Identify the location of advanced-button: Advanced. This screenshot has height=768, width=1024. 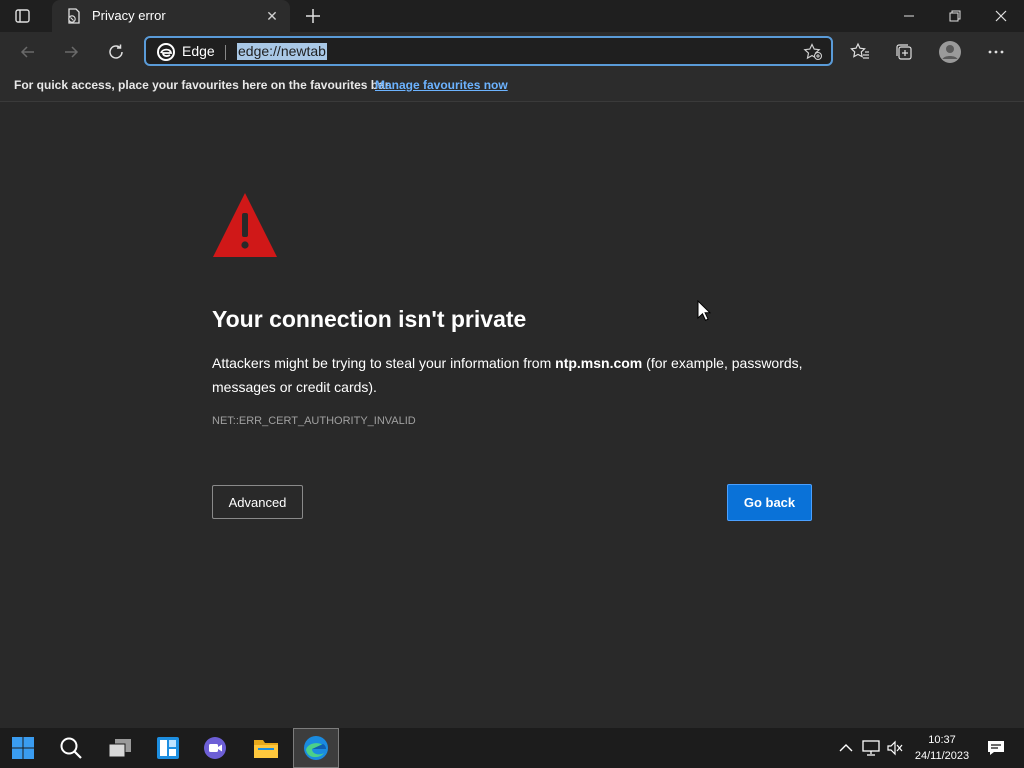
(257, 502).